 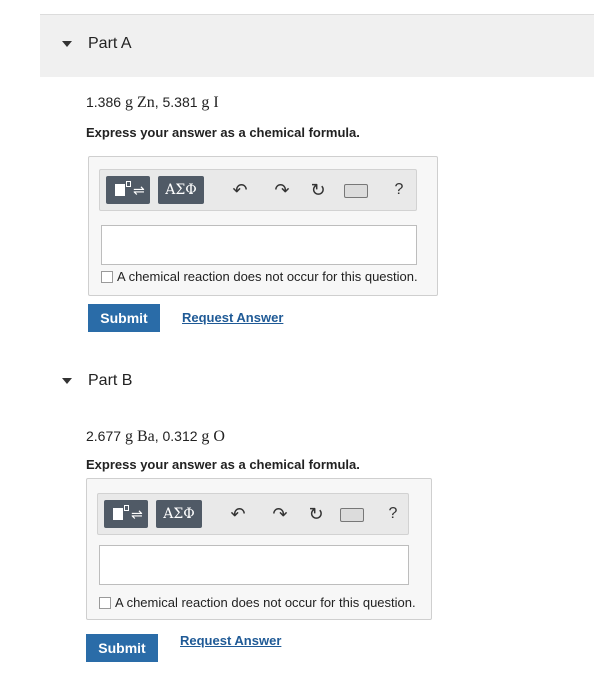 I want to click on part-b-problem: 2.677 g Ba, 0.312 g O, so click(x=155, y=437).